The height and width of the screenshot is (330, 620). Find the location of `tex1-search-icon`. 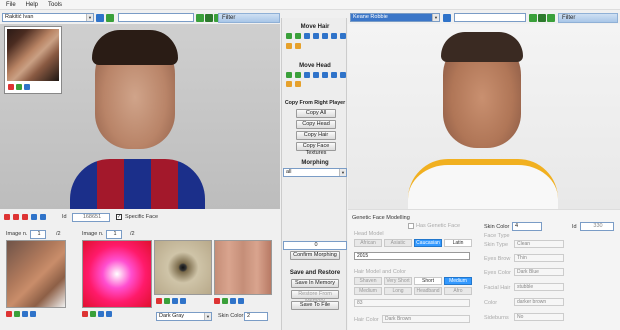

tex1-search-icon is located at coordinates (33, 314).